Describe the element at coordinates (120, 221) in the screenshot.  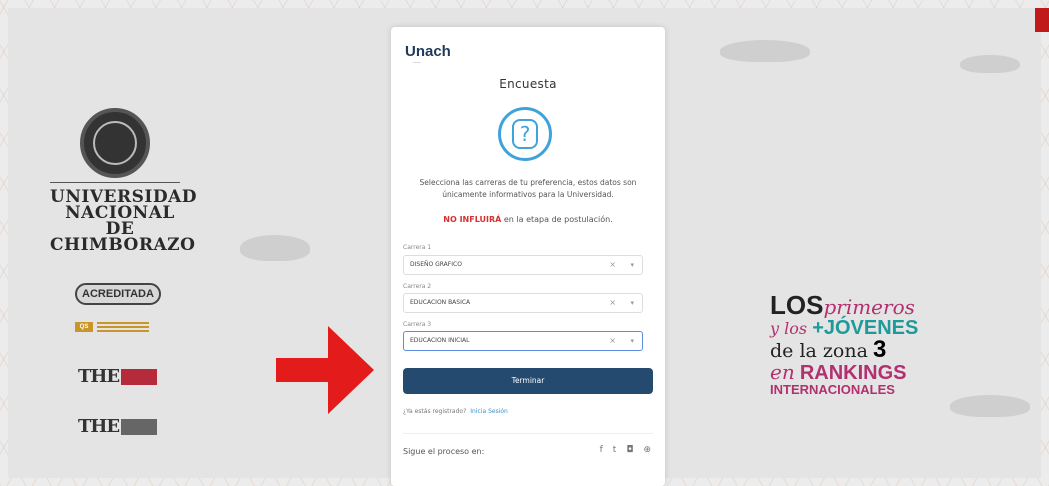
I see `university-name-line: NACIONAL DE` at that location.